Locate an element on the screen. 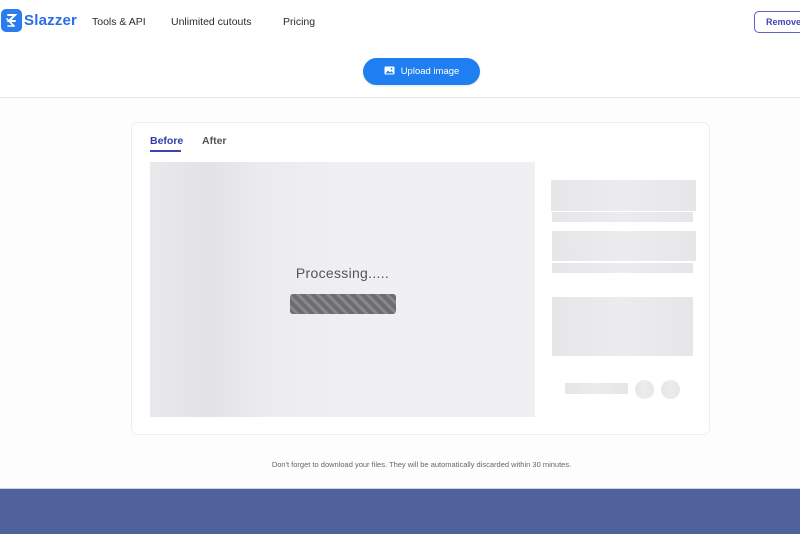 Image resolution: width=800 pixels, height=534 pixels. tab-before: Before is located at coordinates (166, 141).